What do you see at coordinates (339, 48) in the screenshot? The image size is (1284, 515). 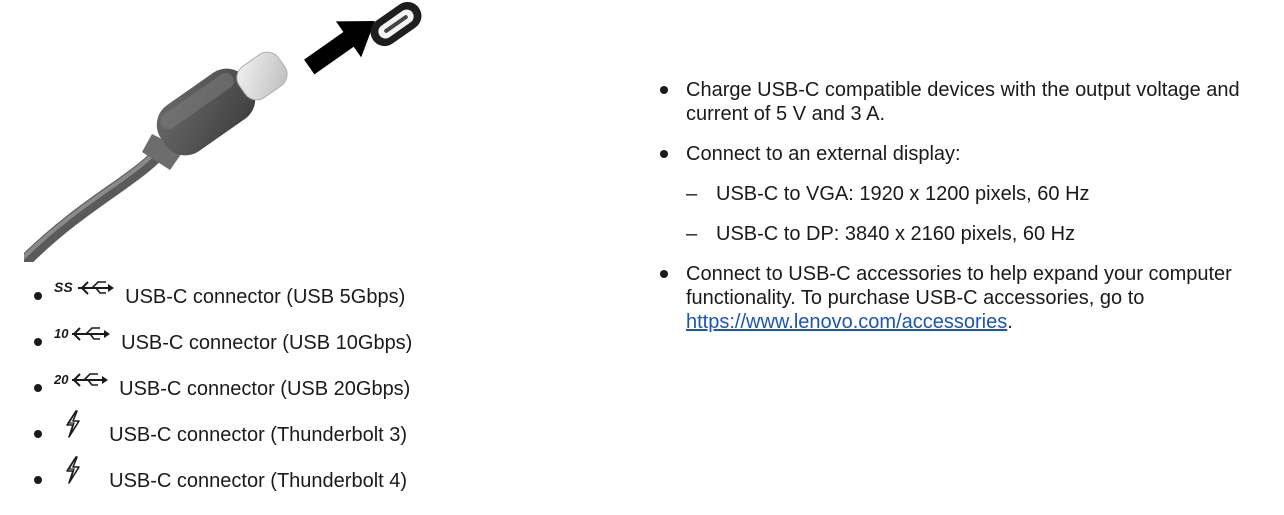 I see `insert-arrow` at bounding box center [339, 48].